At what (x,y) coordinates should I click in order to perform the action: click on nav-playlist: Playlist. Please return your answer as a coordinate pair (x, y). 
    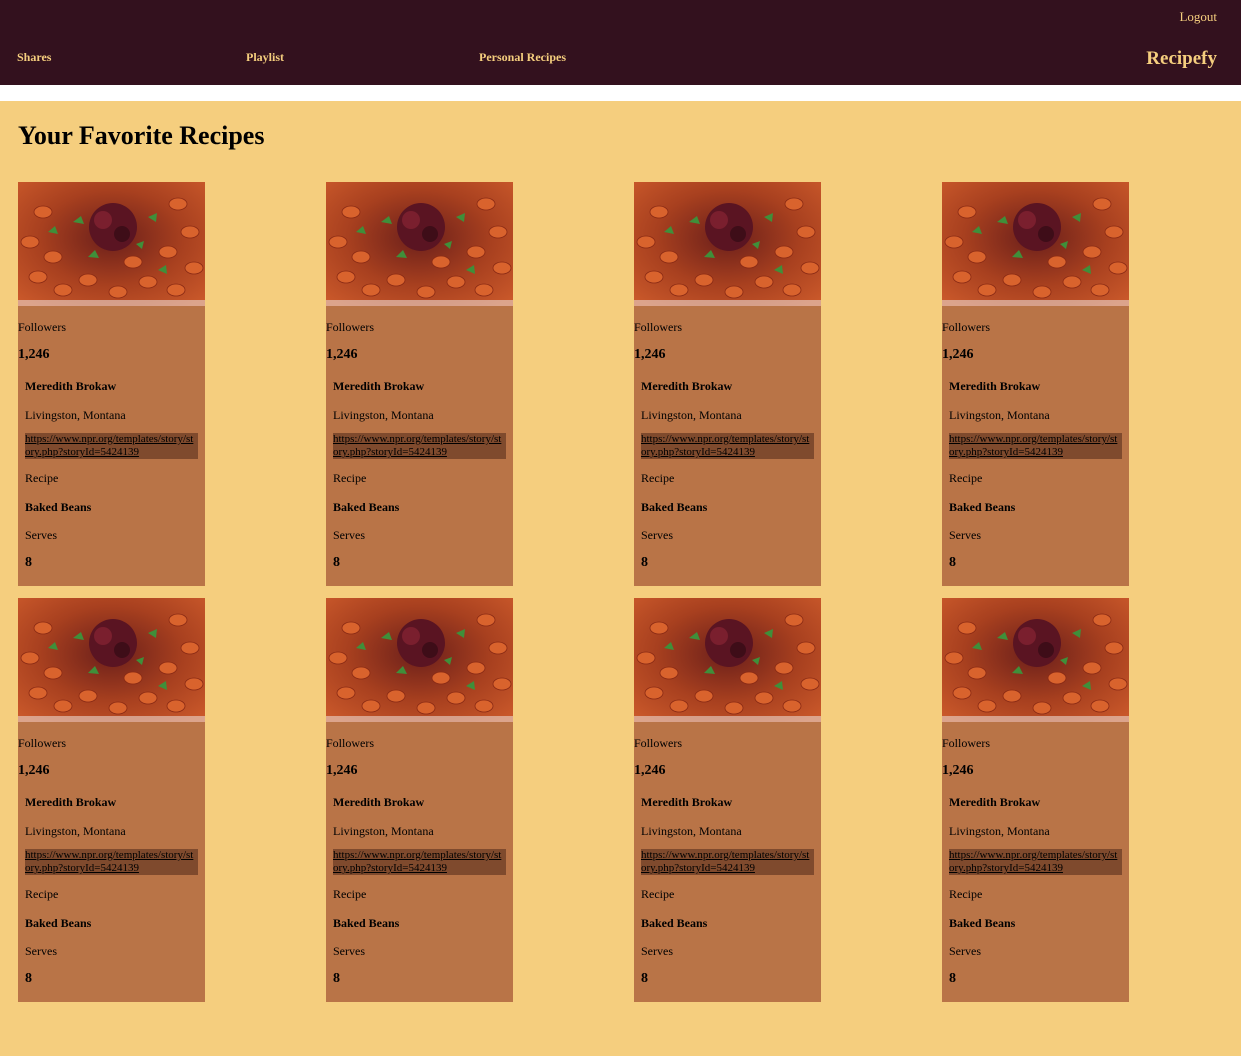
    Looking at the image, I should click on (265, 57).